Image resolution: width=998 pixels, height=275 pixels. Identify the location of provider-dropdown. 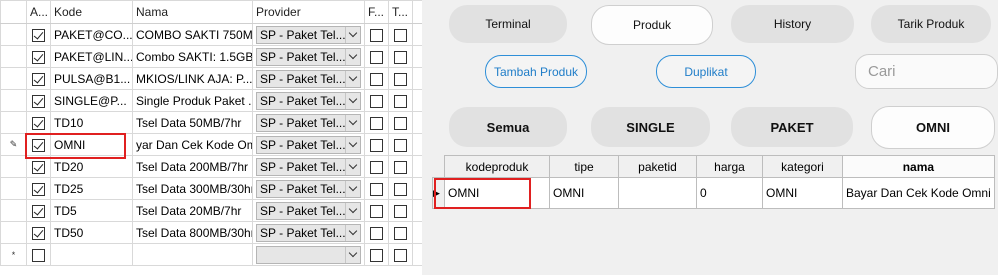
(308, 254).